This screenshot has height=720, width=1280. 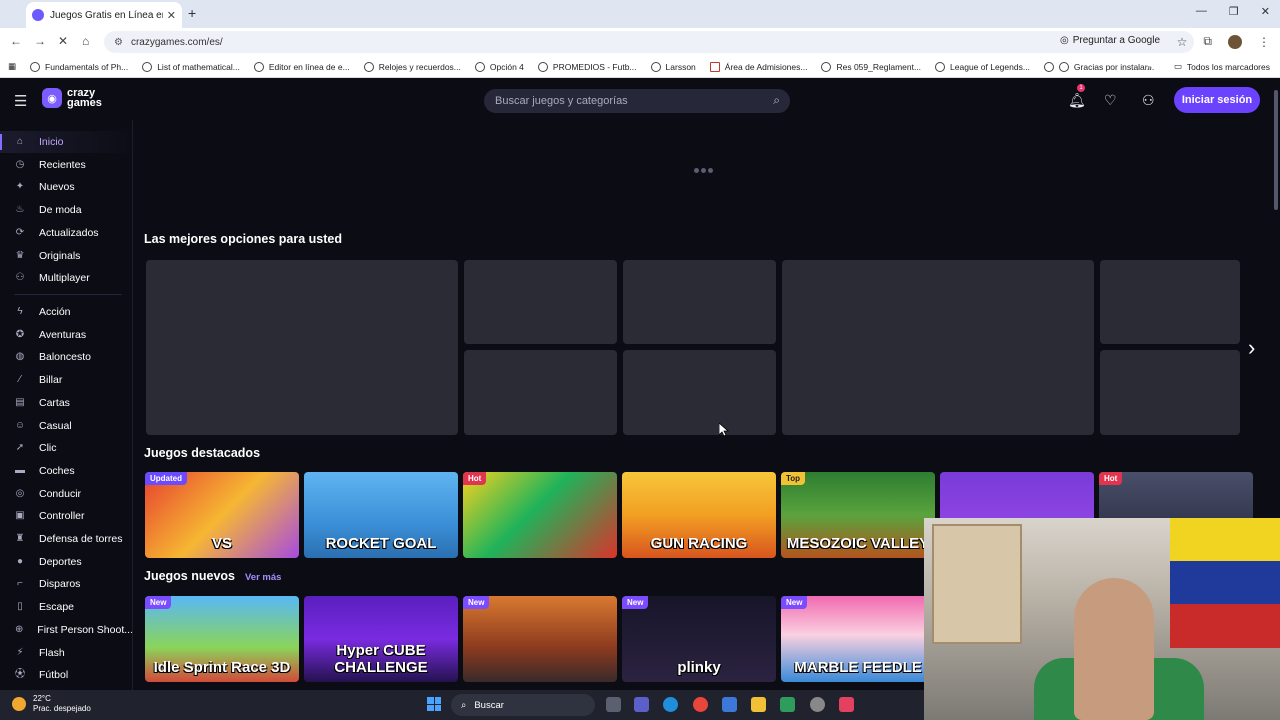 What do you see at coordinates (637, 101) in the screenshot?
I see `search-input: Buscar juegos y categorías ⌕` at bounding box center [637, 101].